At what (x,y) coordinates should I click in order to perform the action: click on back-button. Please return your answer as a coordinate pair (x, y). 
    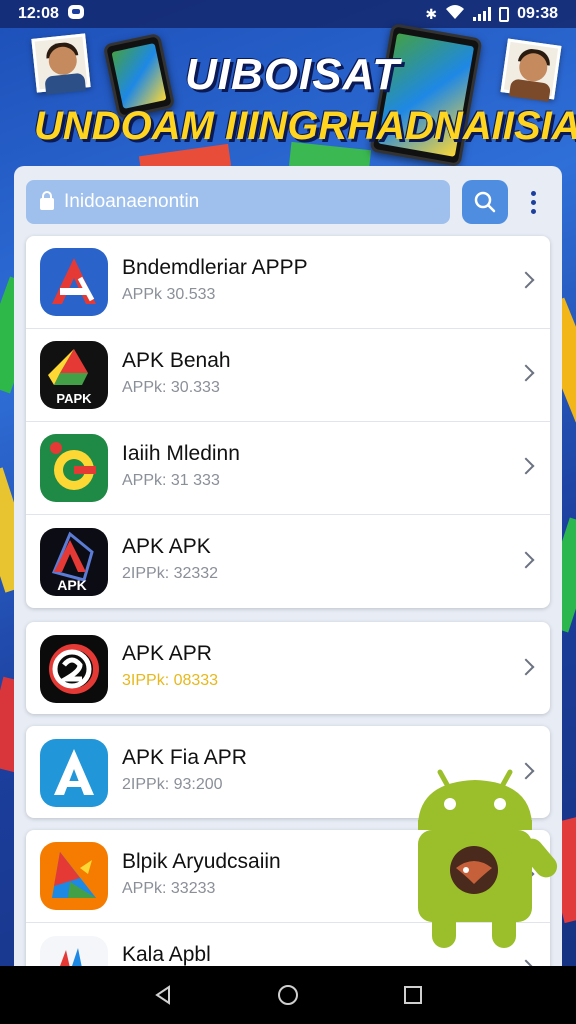
    Looking at the image, I should click on (163, 995).